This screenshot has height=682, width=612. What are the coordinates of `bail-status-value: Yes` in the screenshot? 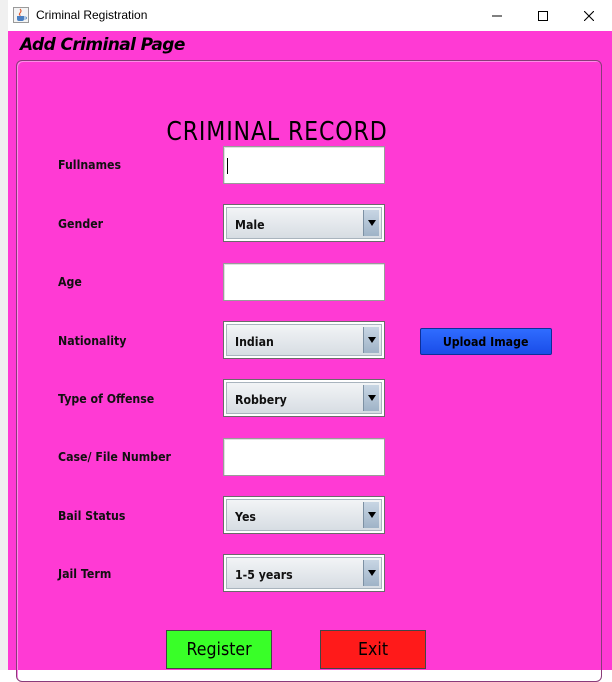 It's located at (245, 516).